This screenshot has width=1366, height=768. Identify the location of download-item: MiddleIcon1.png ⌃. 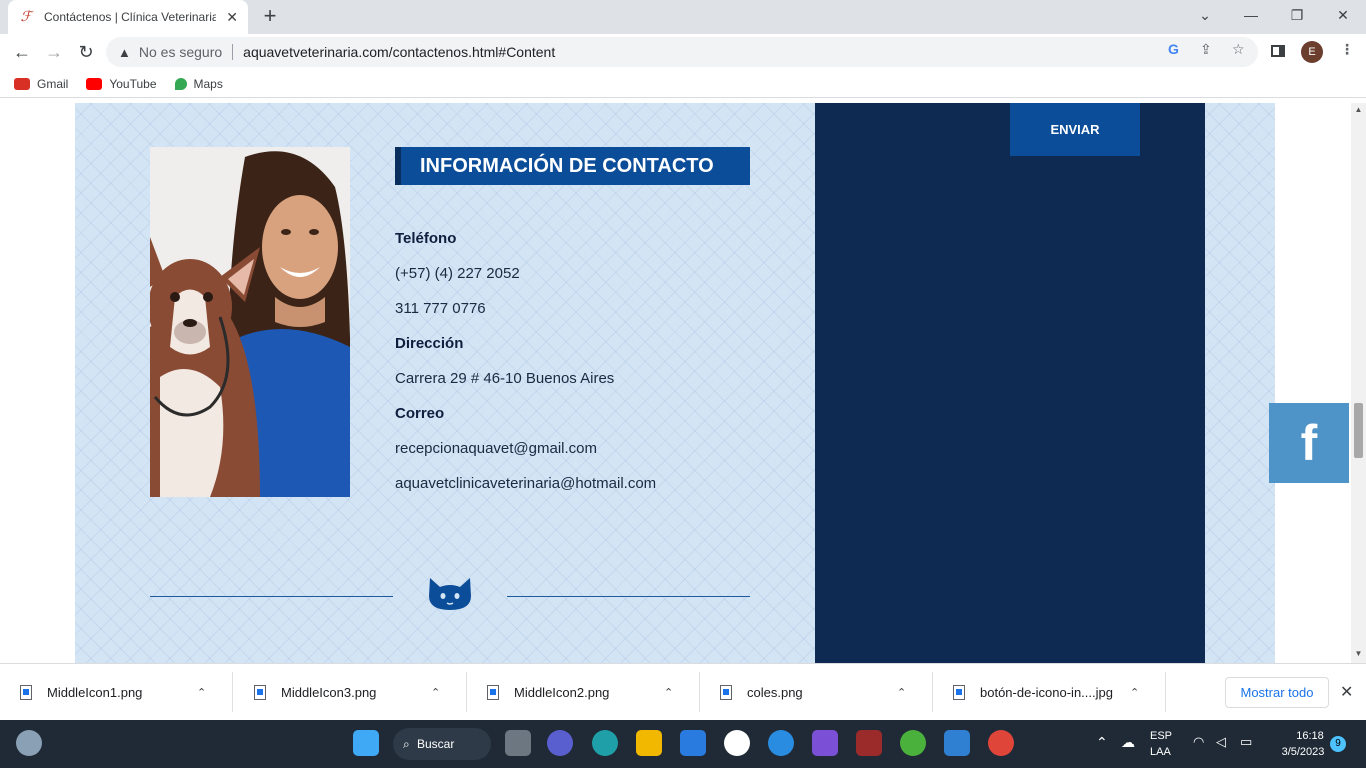
(116, 692).